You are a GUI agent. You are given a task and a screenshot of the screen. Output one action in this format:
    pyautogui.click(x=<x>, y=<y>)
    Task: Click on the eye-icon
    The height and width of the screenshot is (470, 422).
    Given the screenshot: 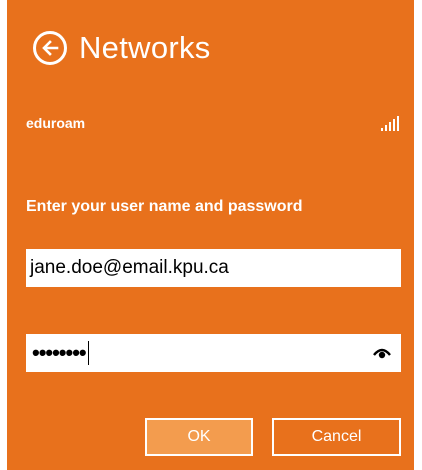 What is the action you would take?
    pyautogui.click(x=382, y=355)
    